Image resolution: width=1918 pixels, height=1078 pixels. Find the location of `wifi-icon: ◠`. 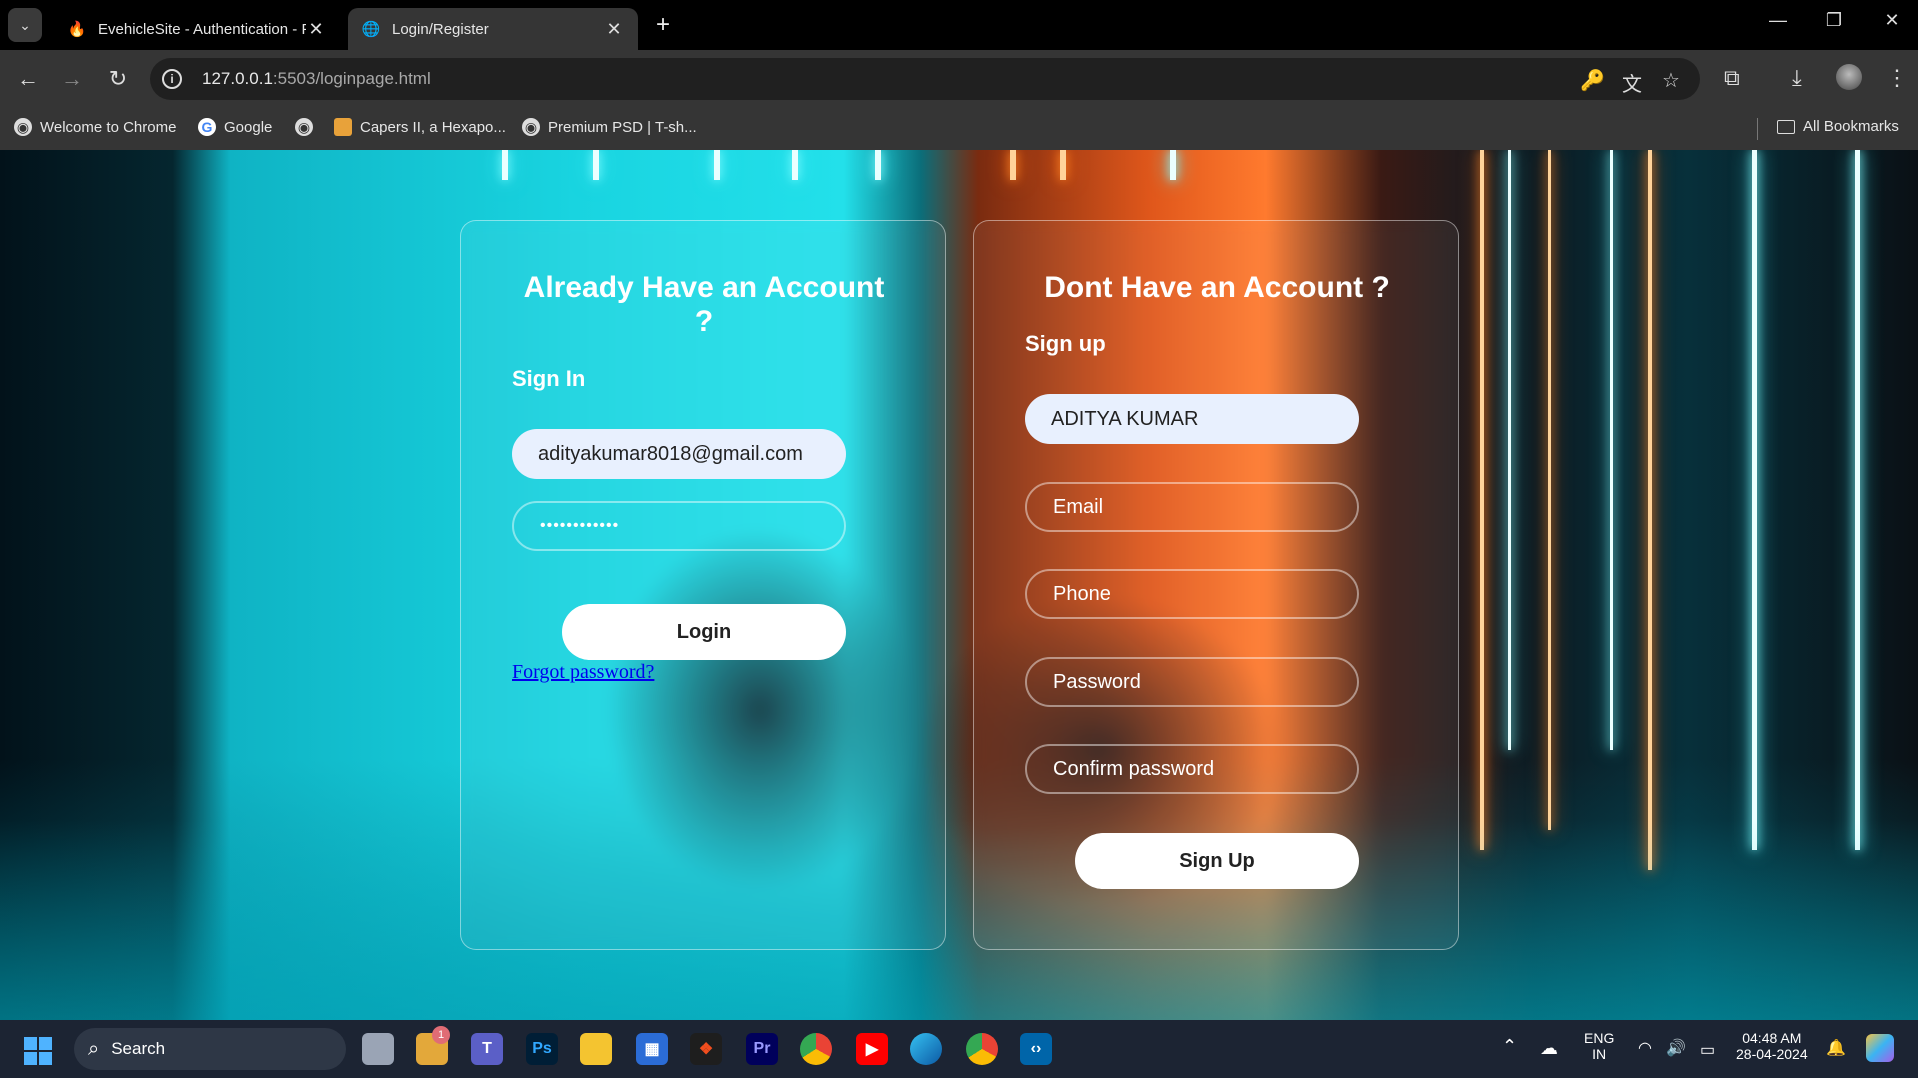

wifi-icon: ◠ is located at coordinates (1645, 1048).